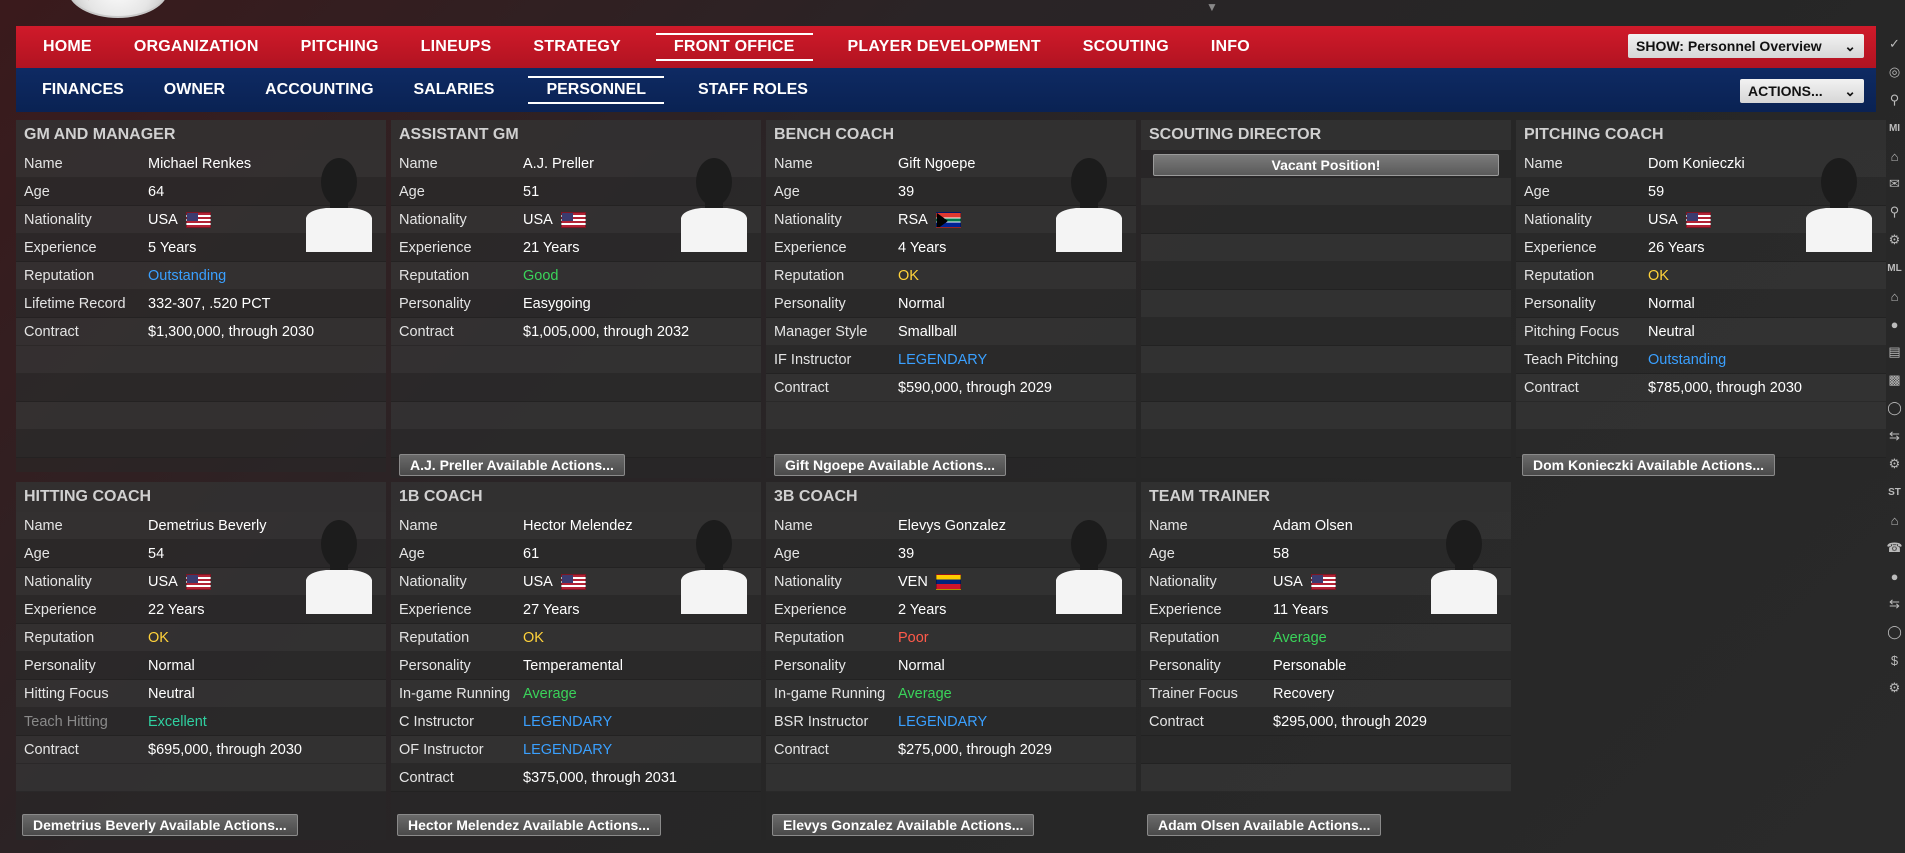  What do you see at coordinates (734, 47) in the screenshot?
I see `nav-front-office: FRONT OFFICE` at bounding box center [734, 47].